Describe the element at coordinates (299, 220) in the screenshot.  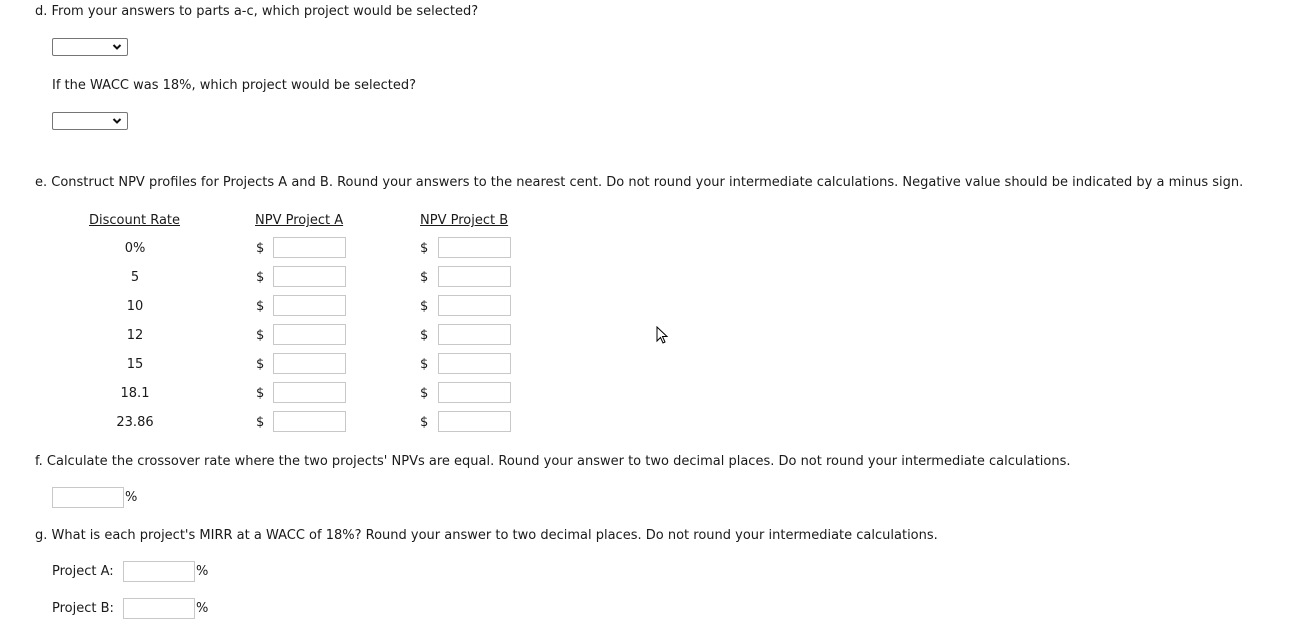
I see `header-npv-project-a: NPV Project A` at that location.